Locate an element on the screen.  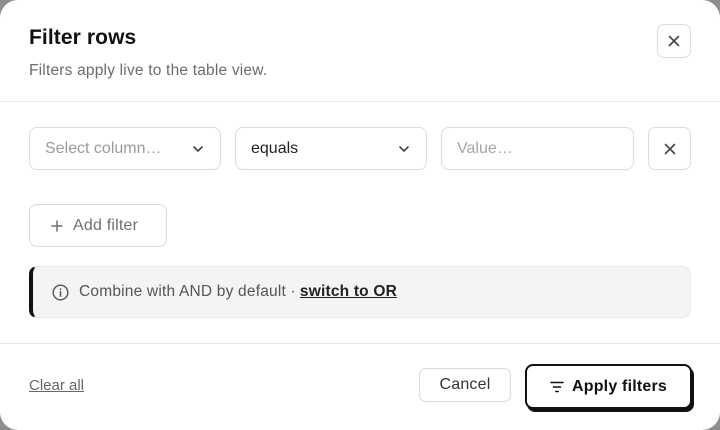
close-button is located at coordinates (674, 41).